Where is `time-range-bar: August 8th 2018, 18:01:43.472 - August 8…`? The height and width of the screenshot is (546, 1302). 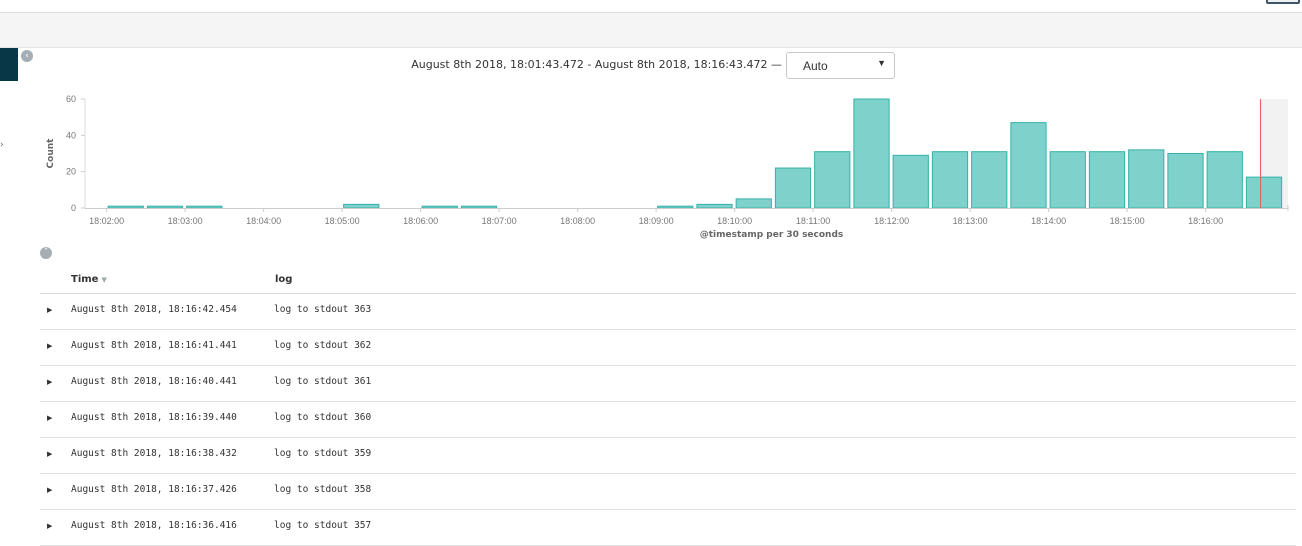
time-range-bar: August 8th 2018, 18:01:43.472 - August 8… is located at coordinates (630, 66).